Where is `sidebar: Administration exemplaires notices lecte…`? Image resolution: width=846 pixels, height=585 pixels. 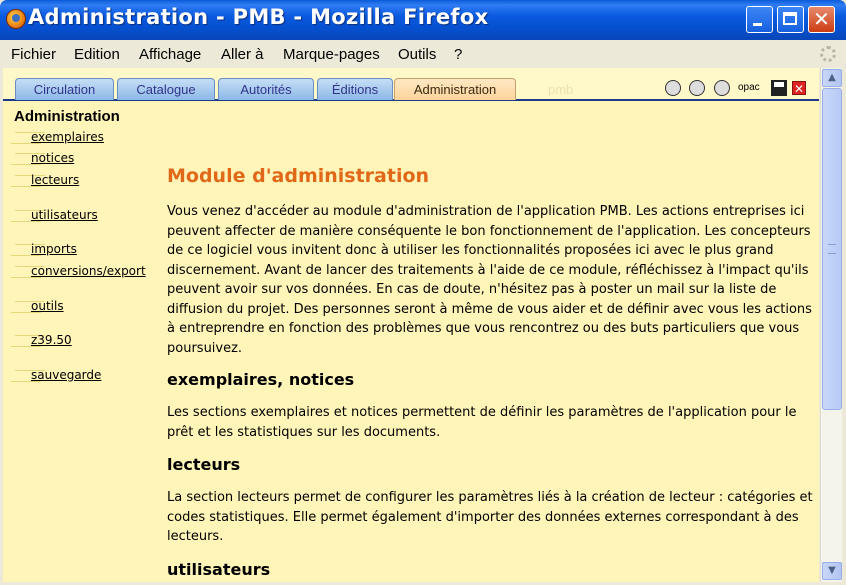
sidebar: Administration exemplaires notices lecte… is located at coordinates (78, 341).